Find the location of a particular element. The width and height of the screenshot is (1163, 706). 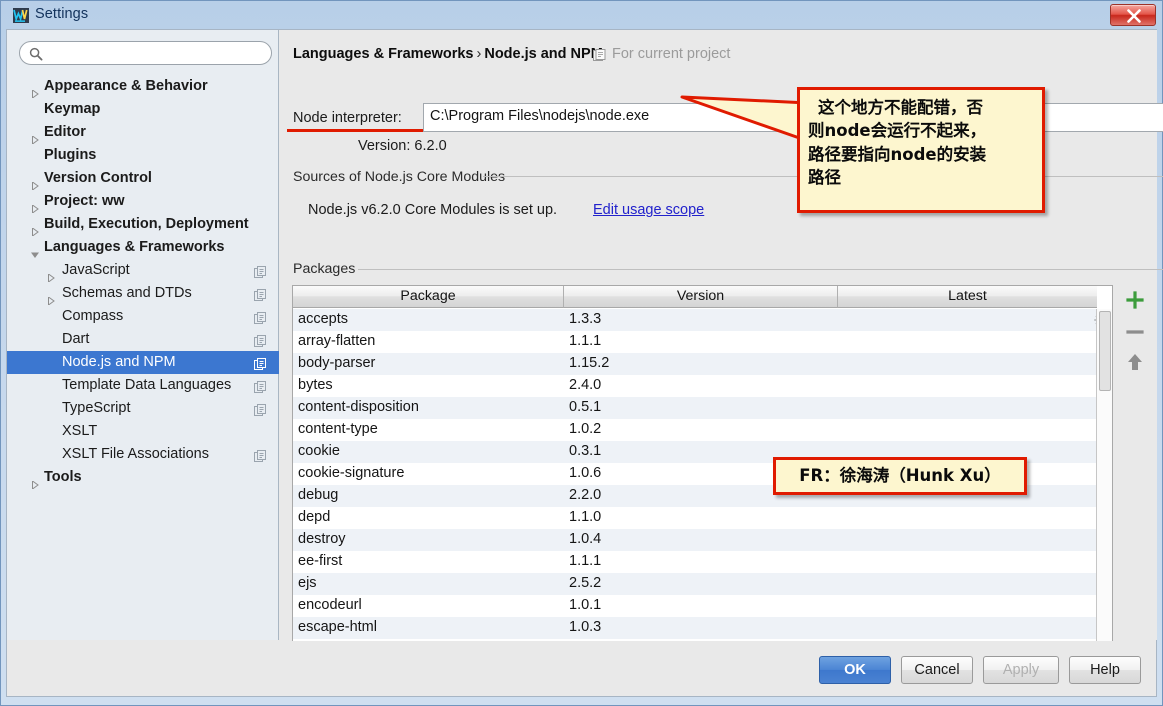

cell-version: 0.5.1 is located at coordinates (585, 407).